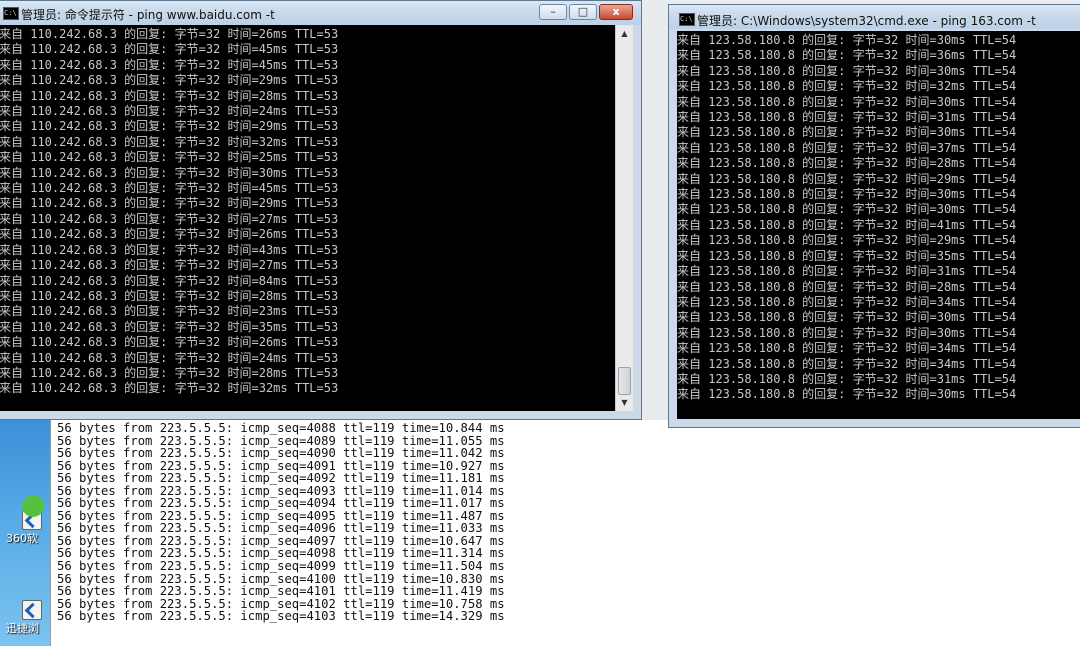  I want to click on desktop-background: 360软 迅捷浏, so click(25, 533).